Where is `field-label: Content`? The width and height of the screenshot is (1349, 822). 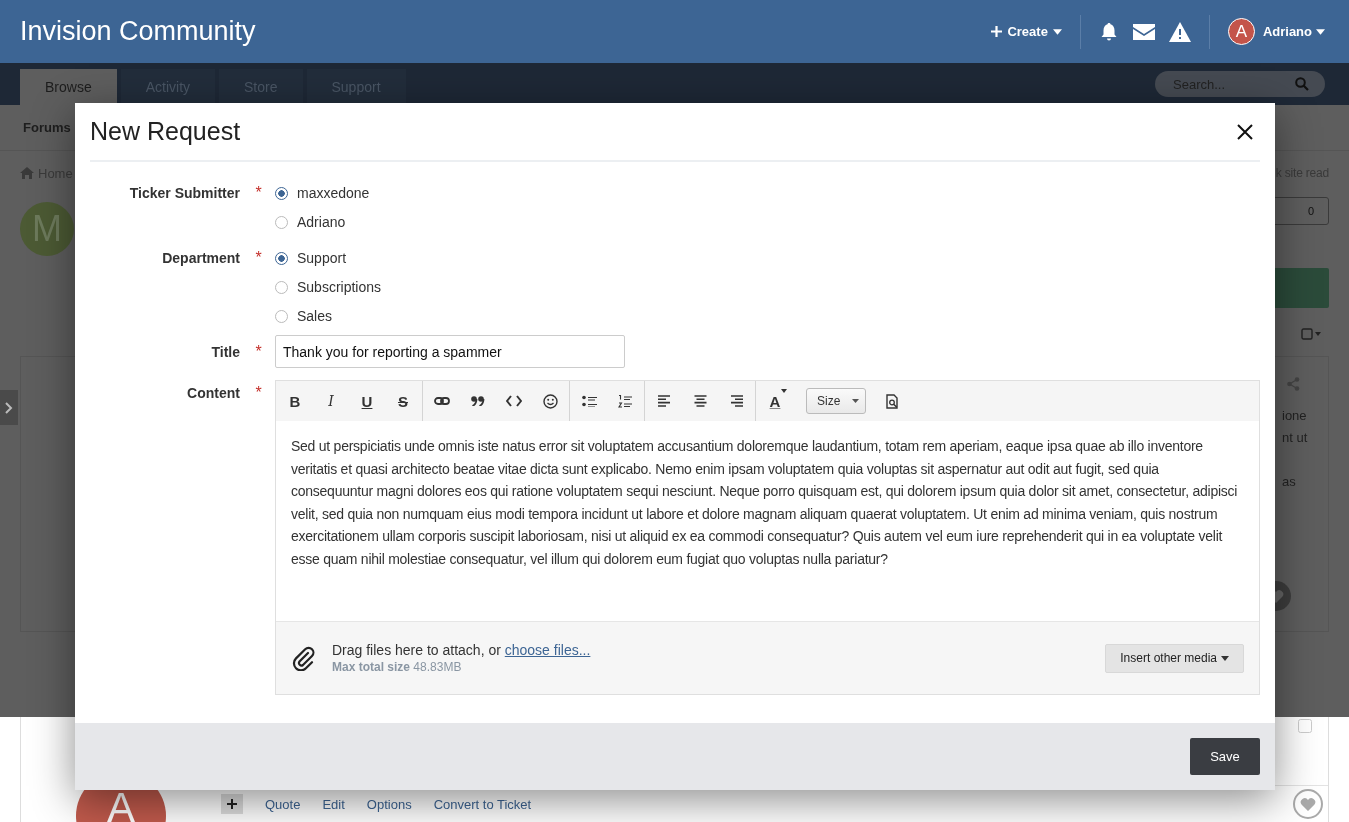 field-label: Content is located at coordinates (213, 393).